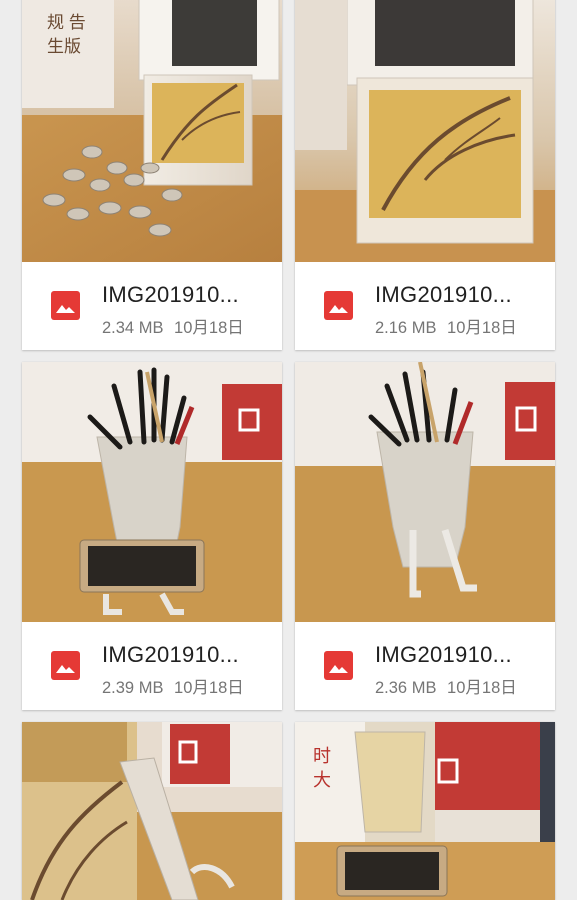 The image size is (577, 900). Describe the element at coordinates (133, 688) in the screenshot. I see `file-size: 2.39 MB` at that location.